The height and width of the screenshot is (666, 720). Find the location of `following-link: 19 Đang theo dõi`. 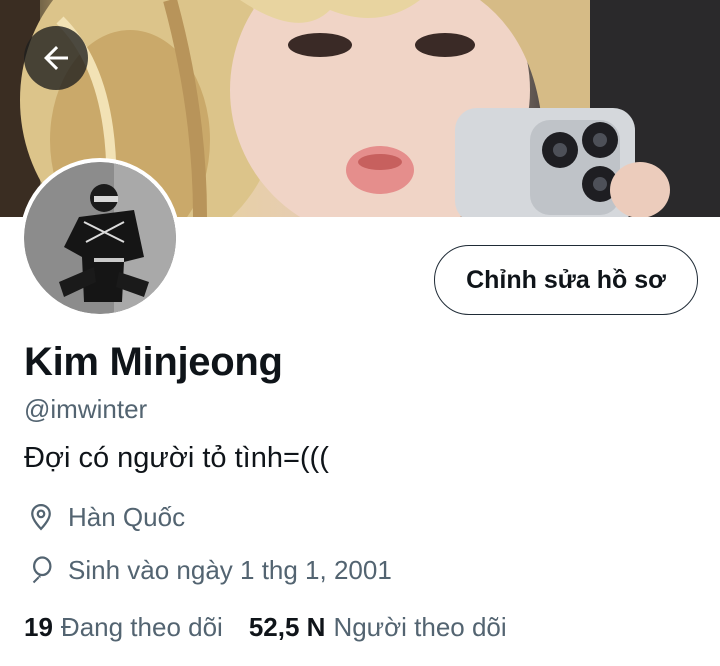

following-link: 19 Đang theo dõi is located at coordinates (123, 627).